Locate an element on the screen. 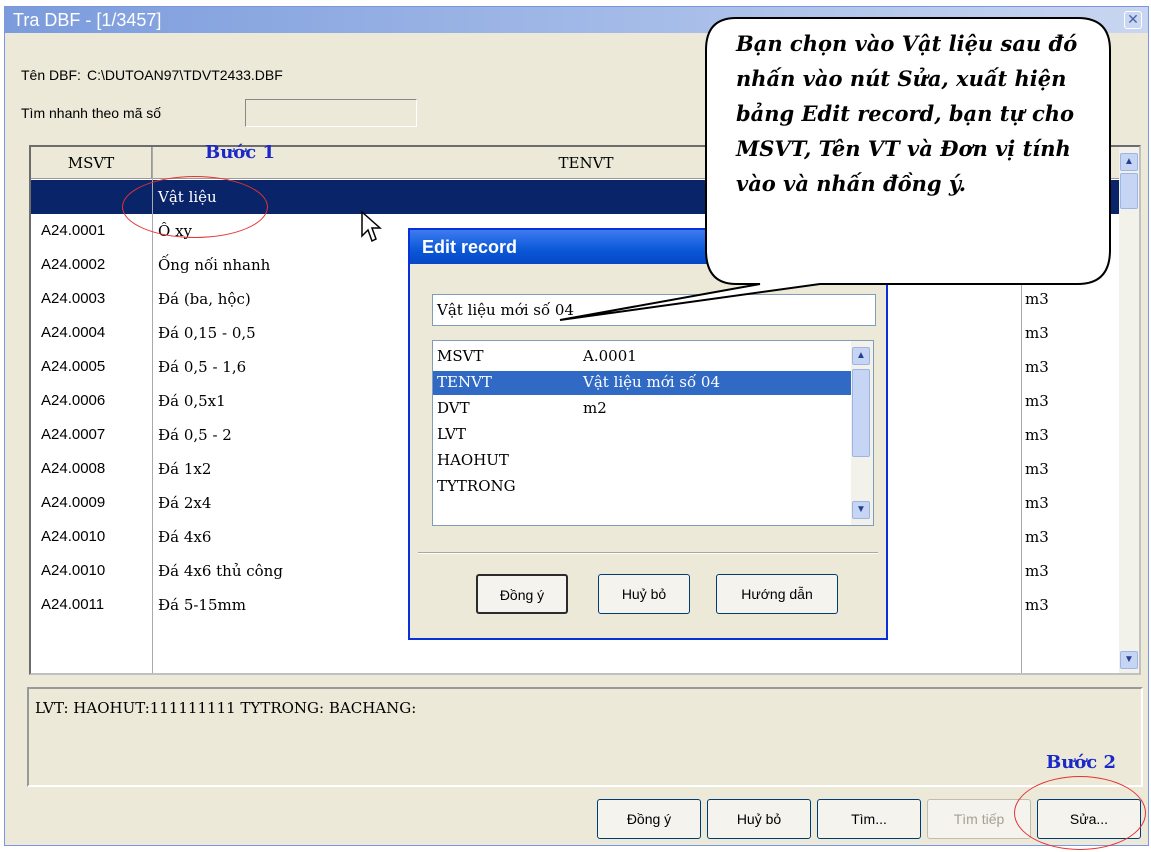 The width and height of the screenshot is (1151, 852). msvt-cell: A24.0002 is located at coordinates (73, 264).